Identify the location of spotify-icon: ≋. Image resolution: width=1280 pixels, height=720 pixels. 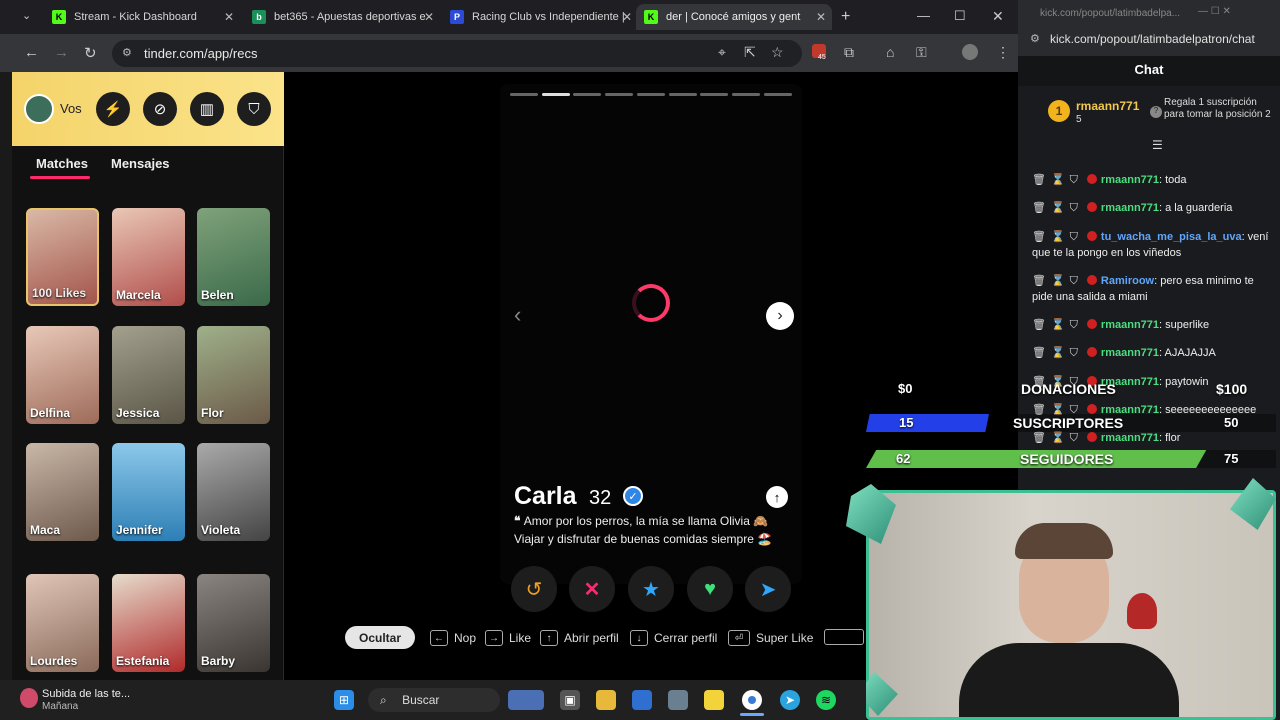
(826, 700).